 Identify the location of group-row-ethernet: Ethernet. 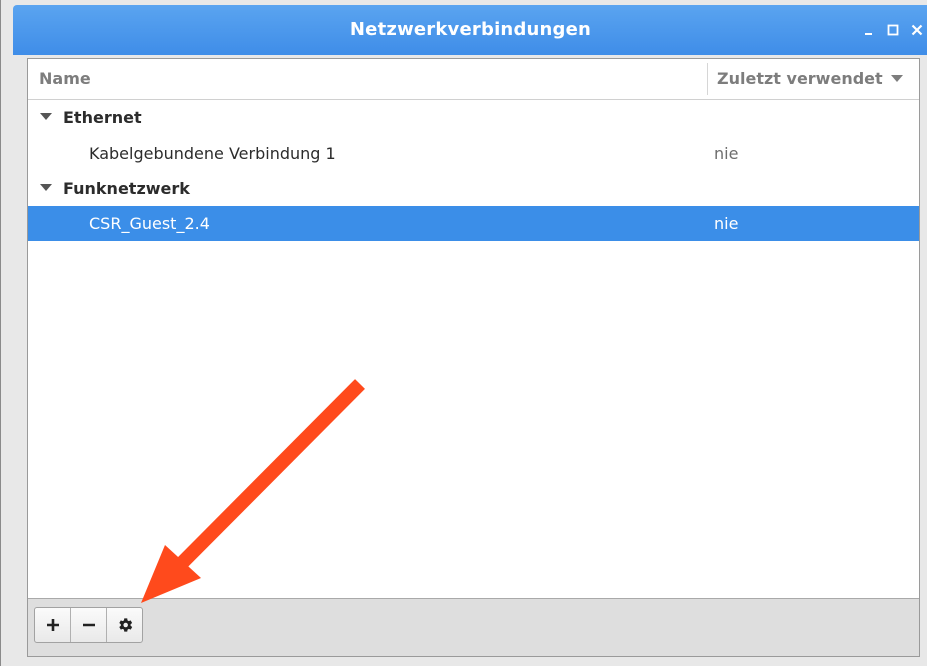
(473, 117).